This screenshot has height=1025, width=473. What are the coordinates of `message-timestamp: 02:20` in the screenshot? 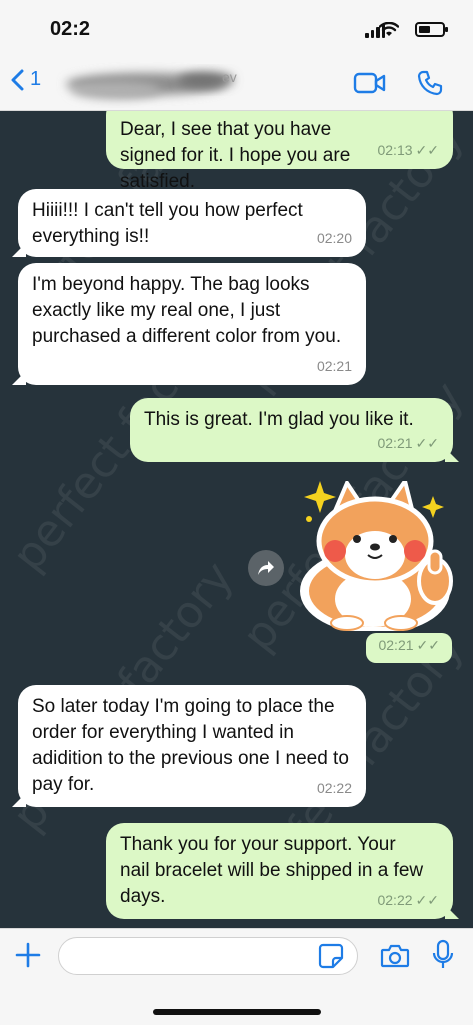 It's located at (334, 238).